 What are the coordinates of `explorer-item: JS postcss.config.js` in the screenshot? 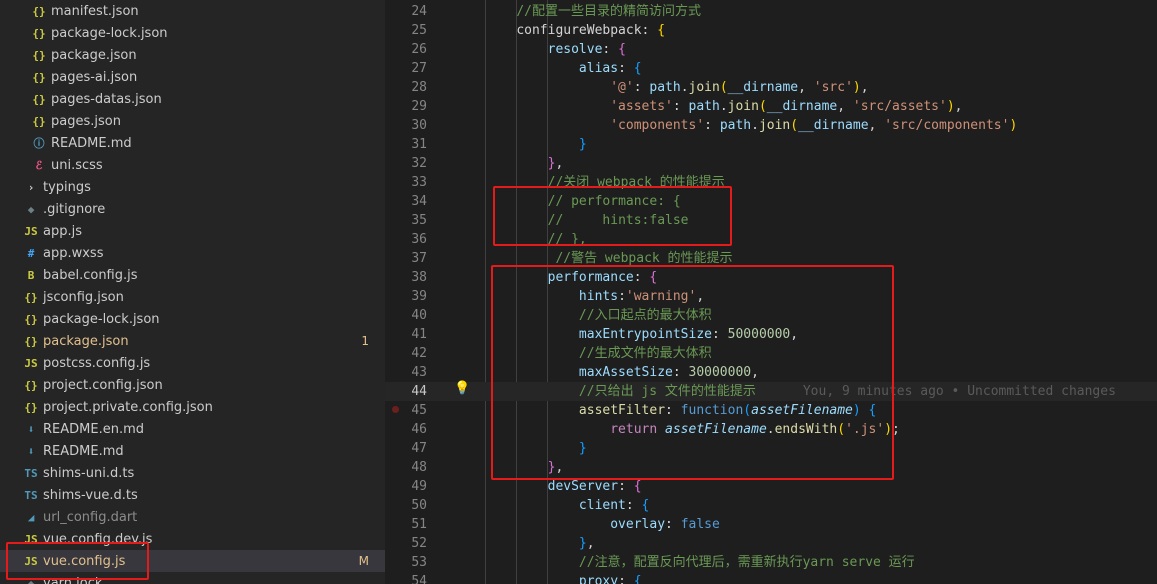 It's located at (192, 363).